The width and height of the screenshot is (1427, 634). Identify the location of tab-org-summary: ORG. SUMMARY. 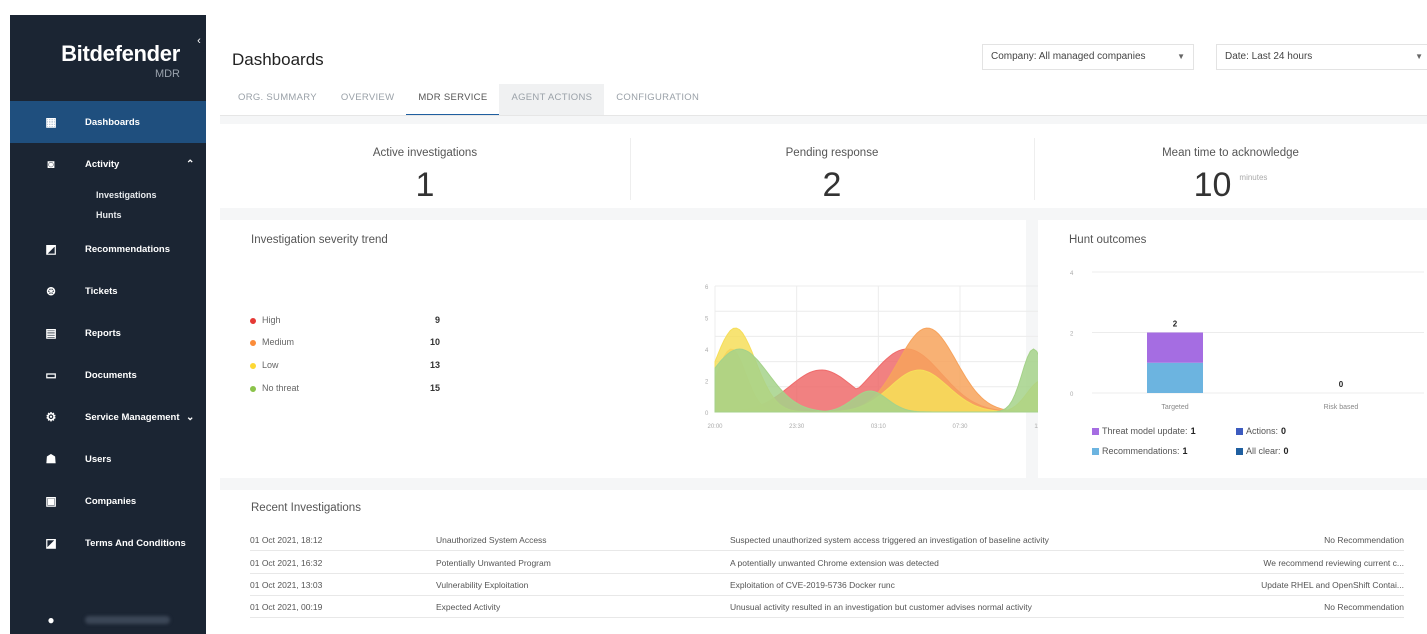
(277, 100).